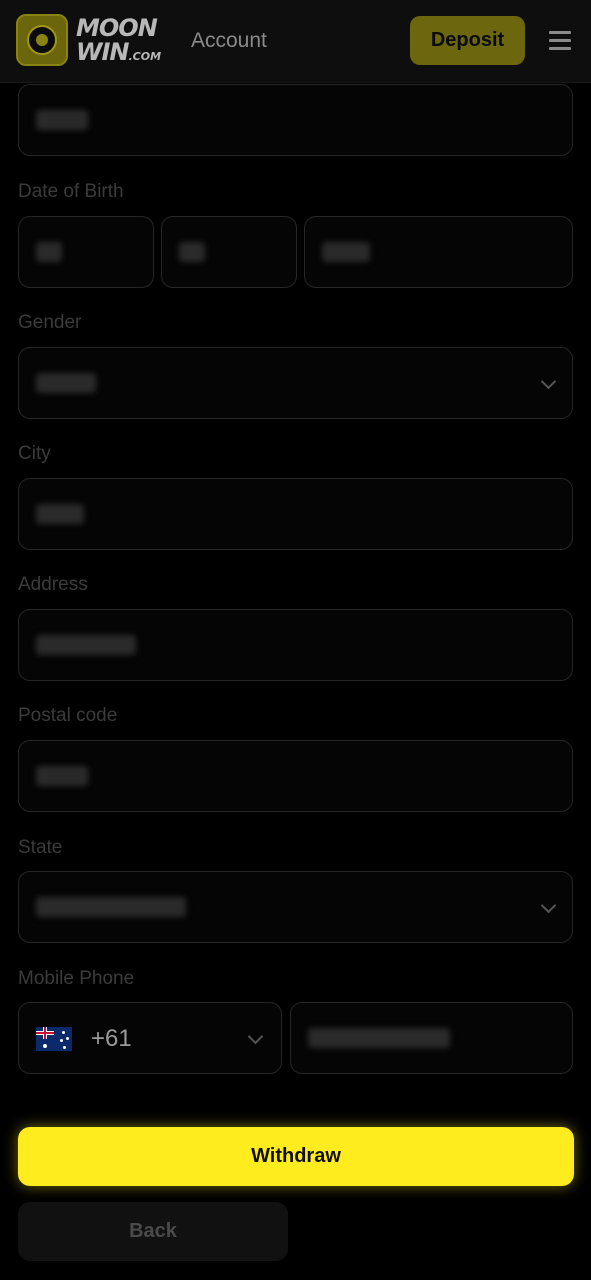 The width and height of the screenshot is (591, 1280). I want to click on state-label: State, so click(40, 847).